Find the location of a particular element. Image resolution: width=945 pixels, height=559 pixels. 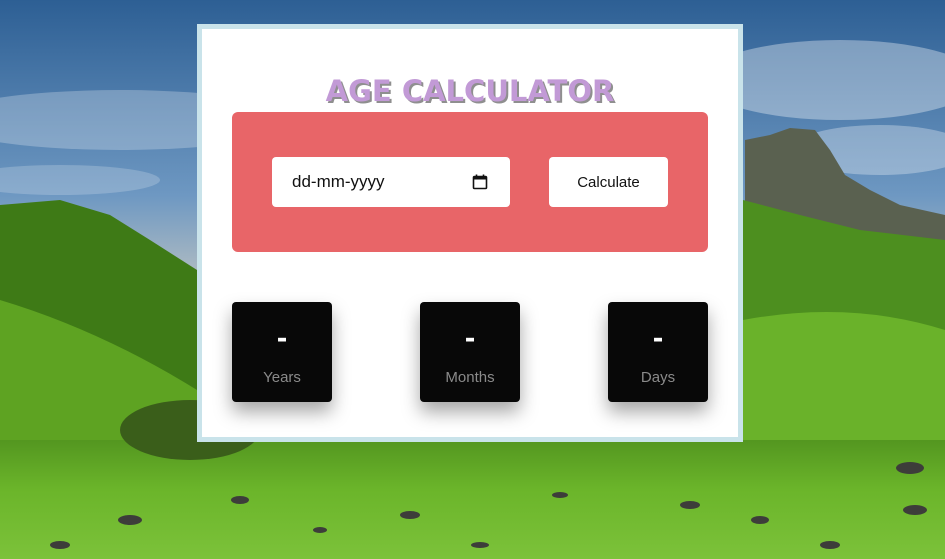

months-value: - is located at coordinates (470, 339).